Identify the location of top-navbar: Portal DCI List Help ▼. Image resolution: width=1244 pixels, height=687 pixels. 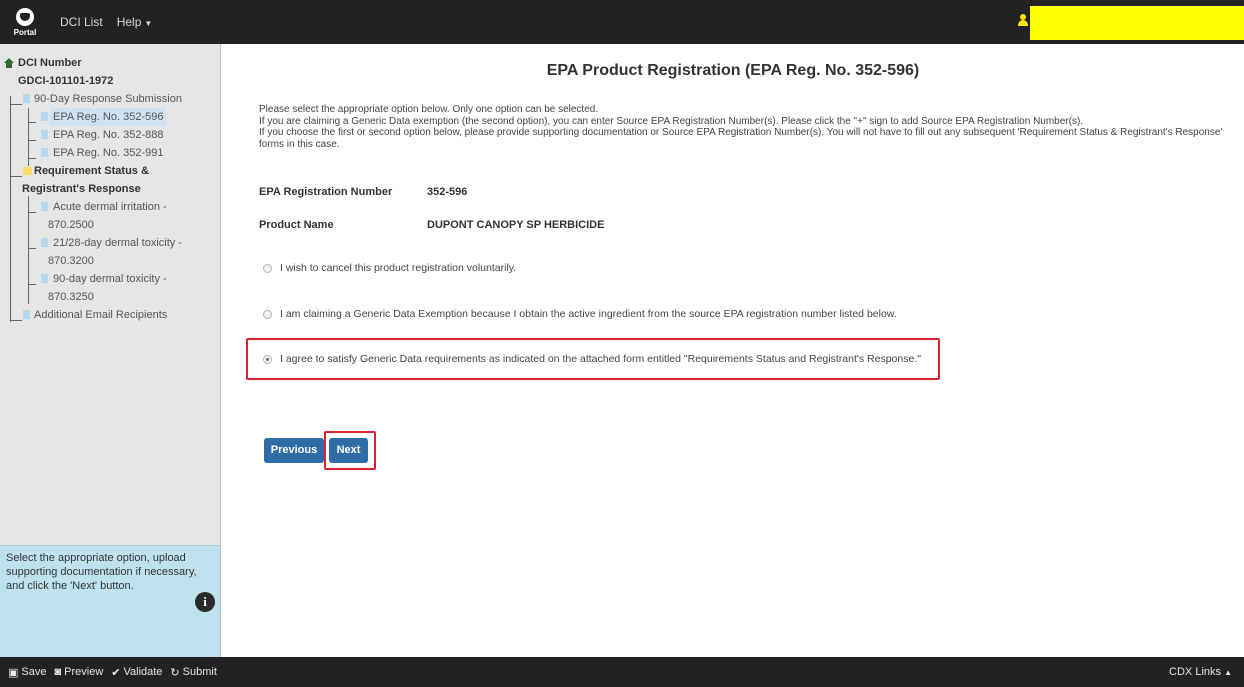
(622, 22).